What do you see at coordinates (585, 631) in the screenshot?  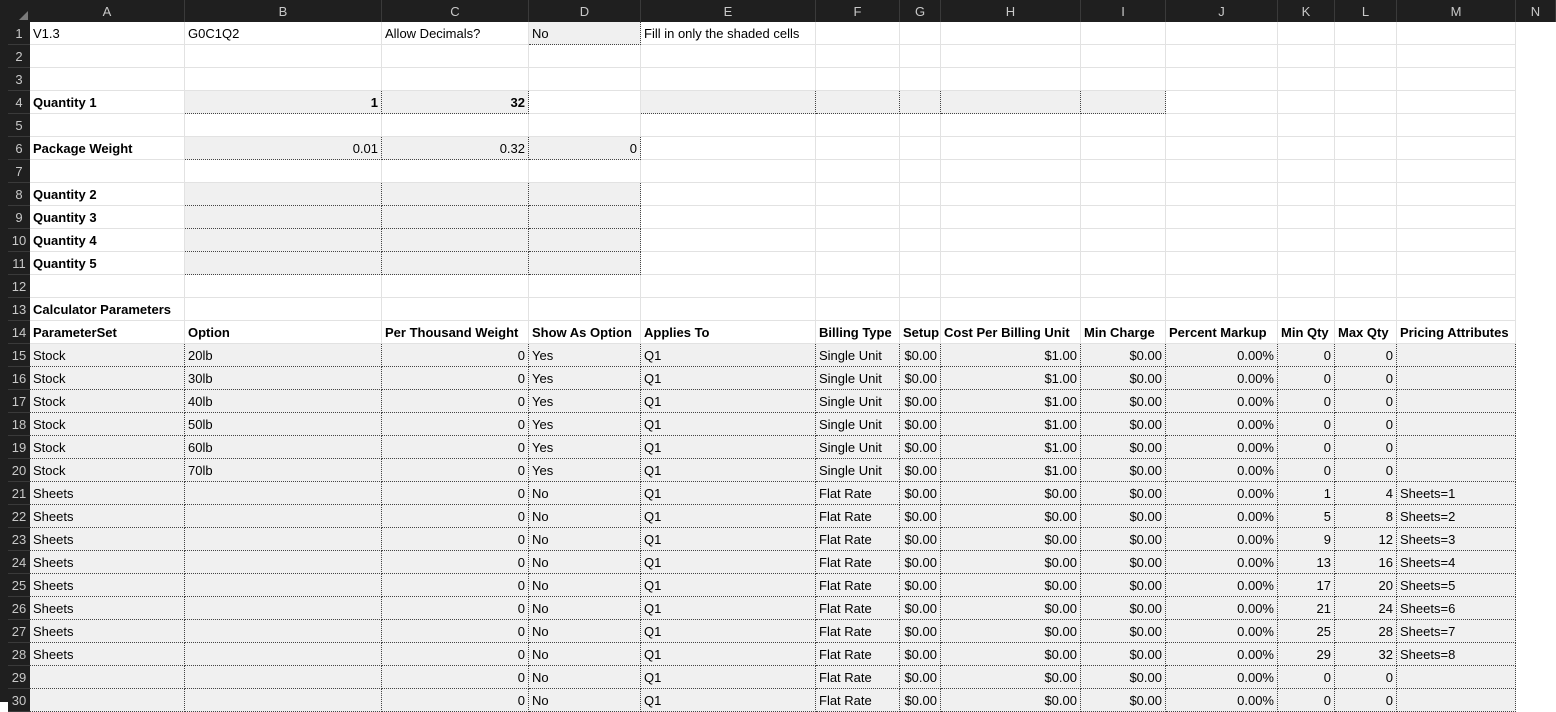 I see `table-cell: No` at bounding box center [585, 631].